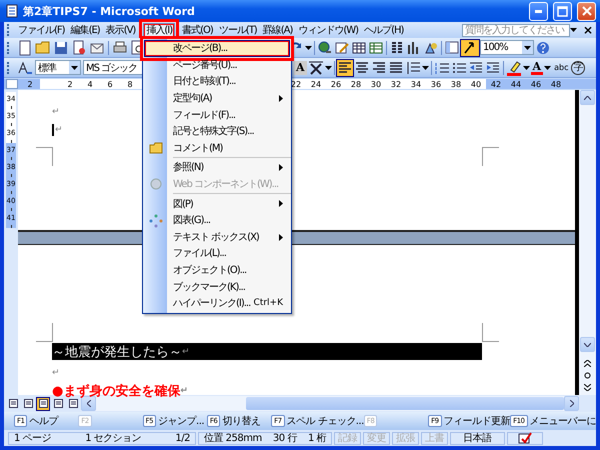 The height and width of the screenshot is (450, 600). Describe the element at coordinates (476, 68) in the screenshot. I see `decrease-indent-icon` at that location.